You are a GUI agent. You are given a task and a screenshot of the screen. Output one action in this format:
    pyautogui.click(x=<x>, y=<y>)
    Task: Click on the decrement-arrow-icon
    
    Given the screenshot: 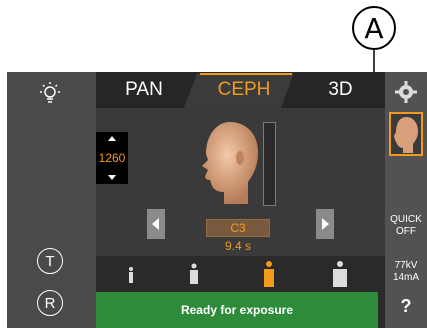 What is the action you would take?
    pyautogui.click(x=112, y=177)
    